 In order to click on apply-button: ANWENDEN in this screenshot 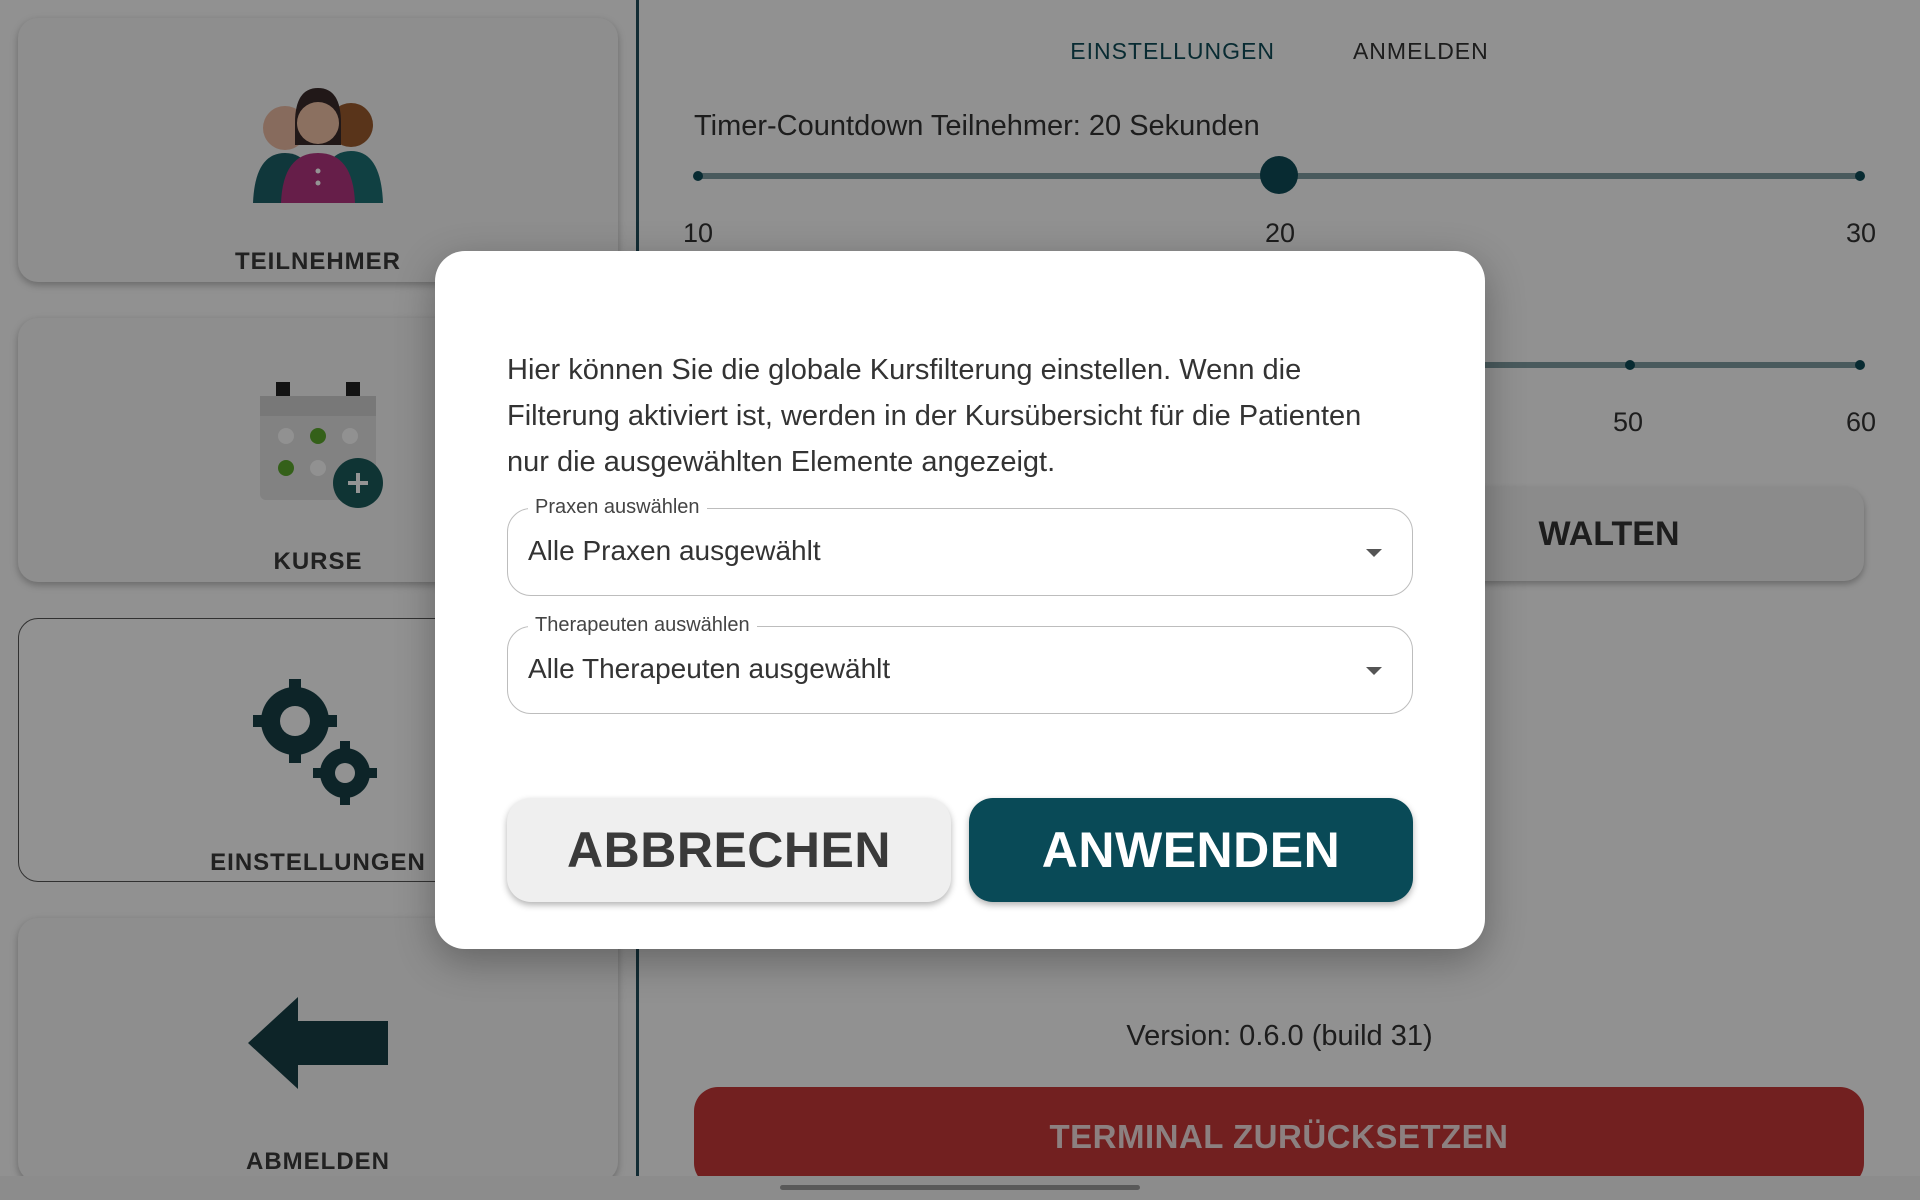, I will do `click(1191, 850)`.